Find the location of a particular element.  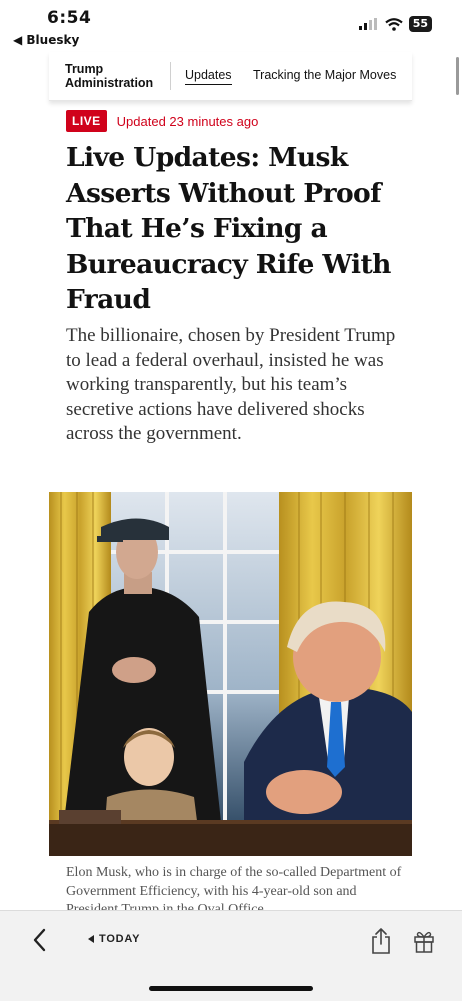

tab-tracking-major-moves: Tracking the Major Moves is located at coordinates (324, 75).